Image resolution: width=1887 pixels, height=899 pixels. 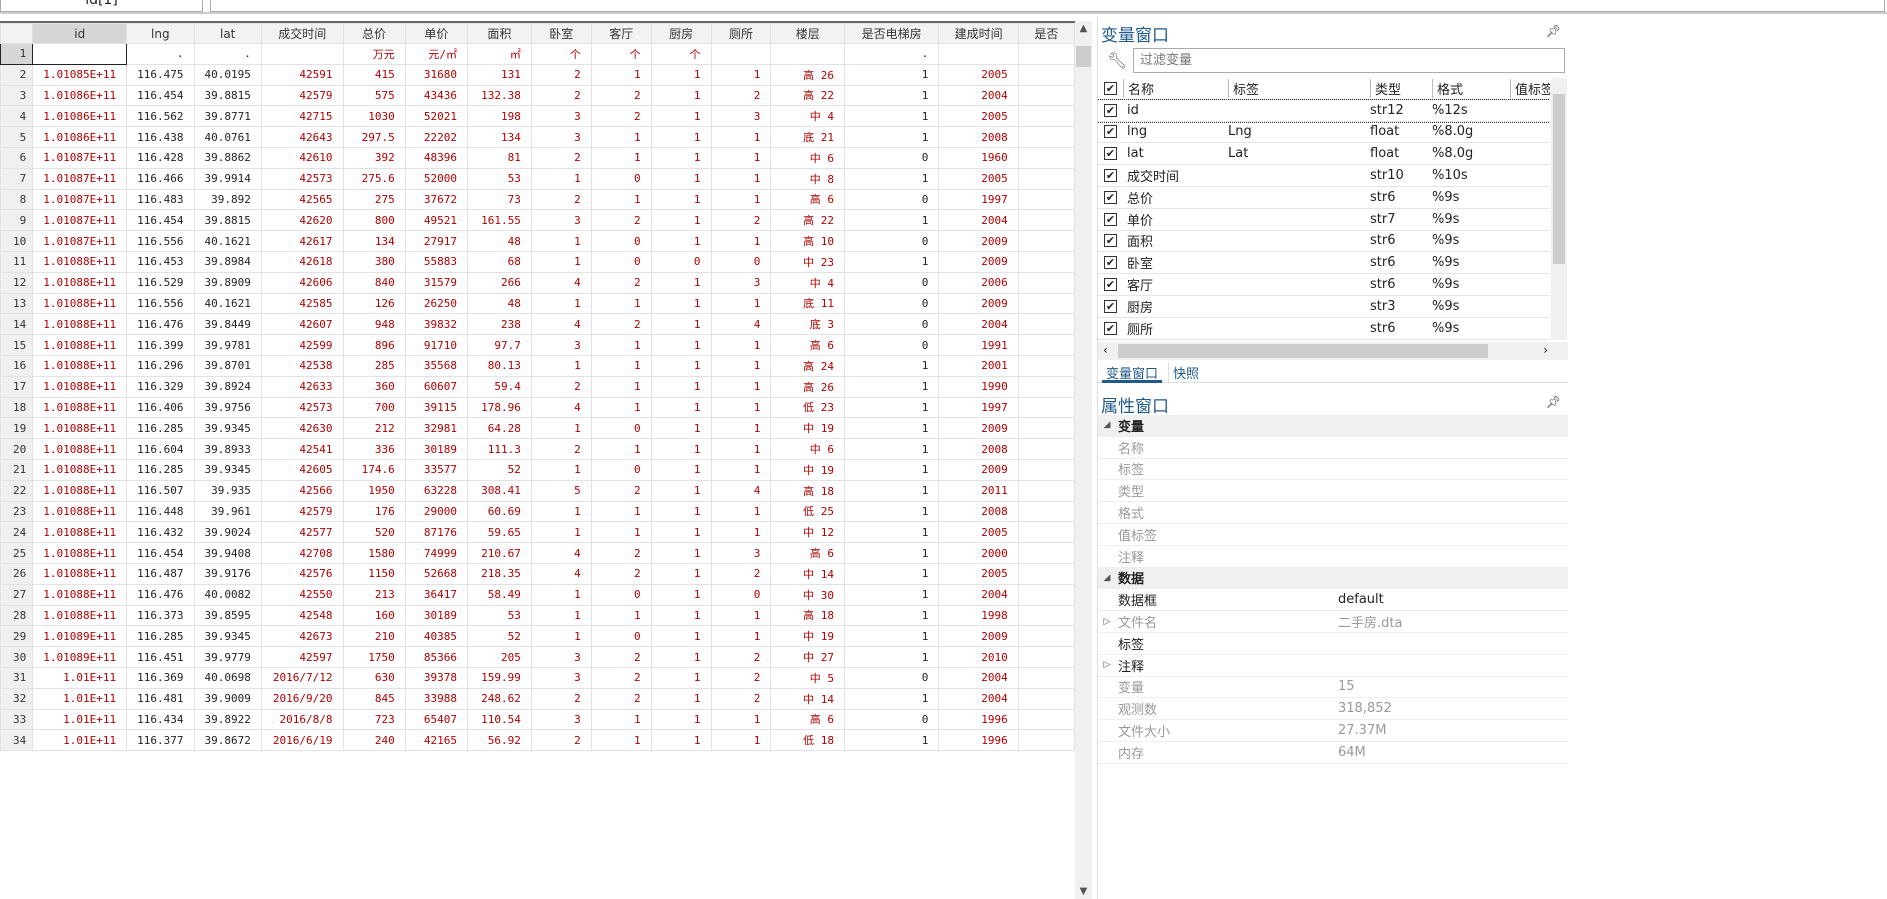 I want to click on data-cell: 116.296, so click(x=160, y=365).